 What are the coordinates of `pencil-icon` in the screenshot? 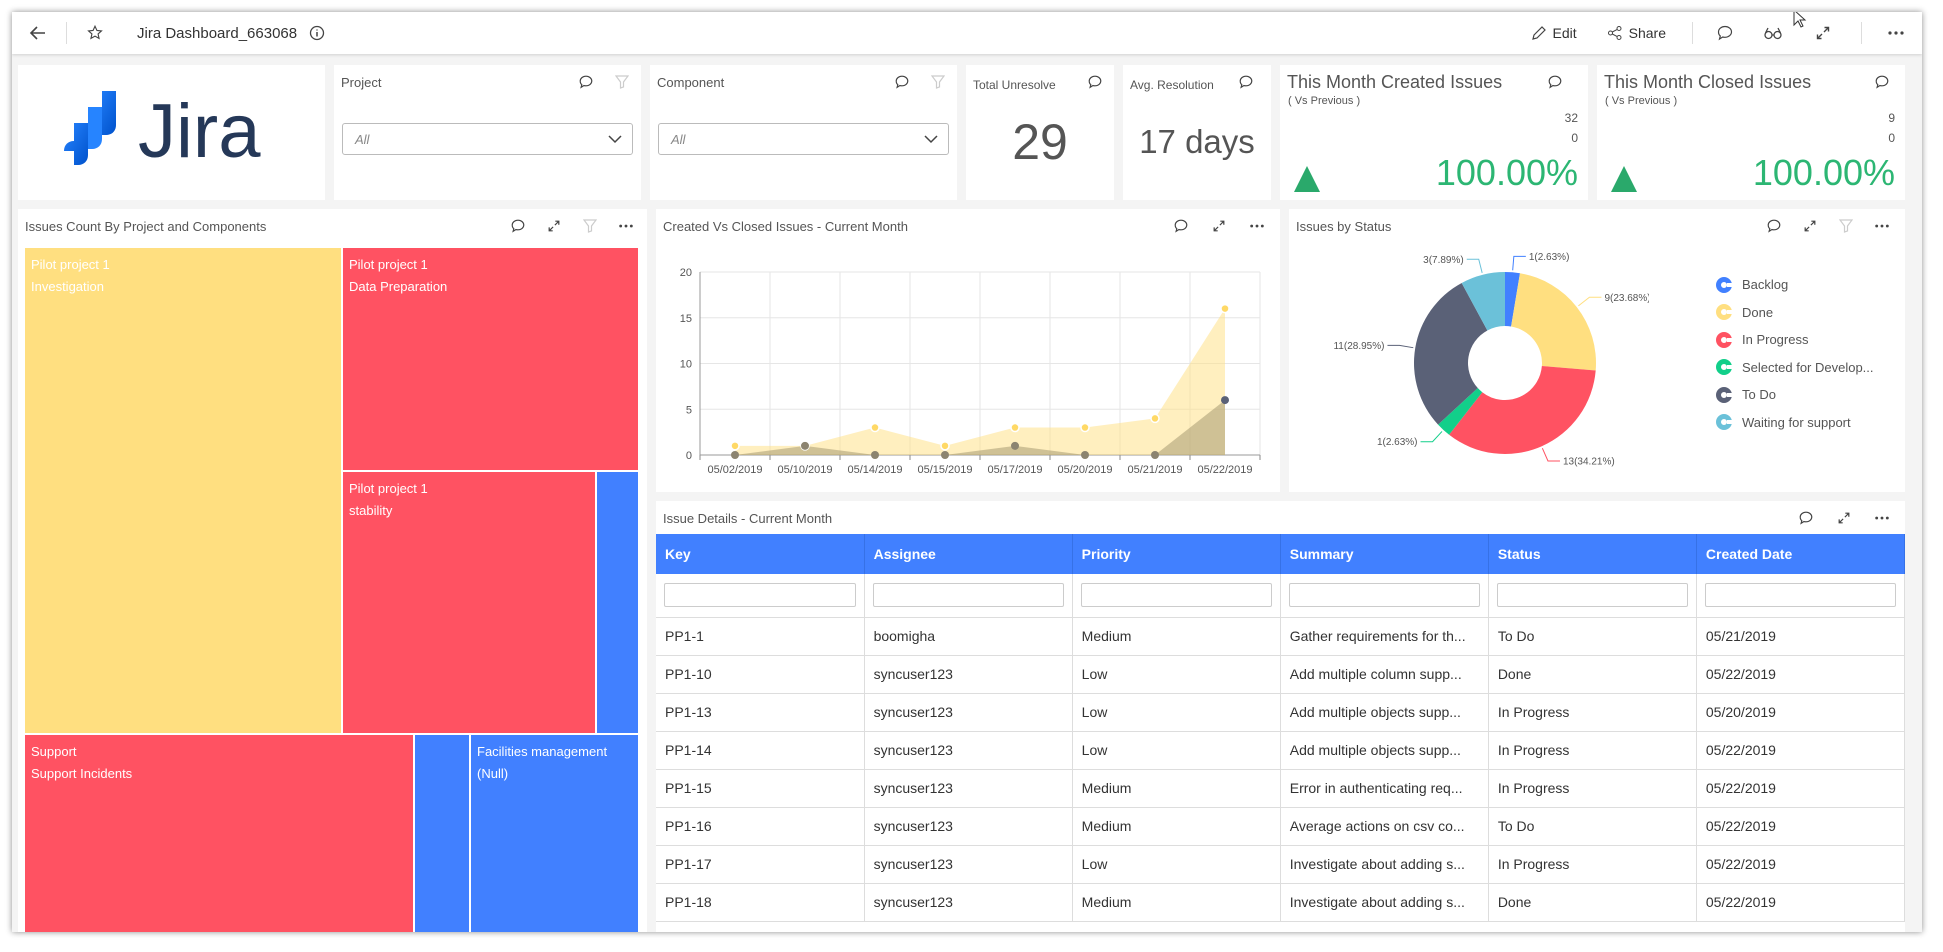 It's located at (1538, 33).